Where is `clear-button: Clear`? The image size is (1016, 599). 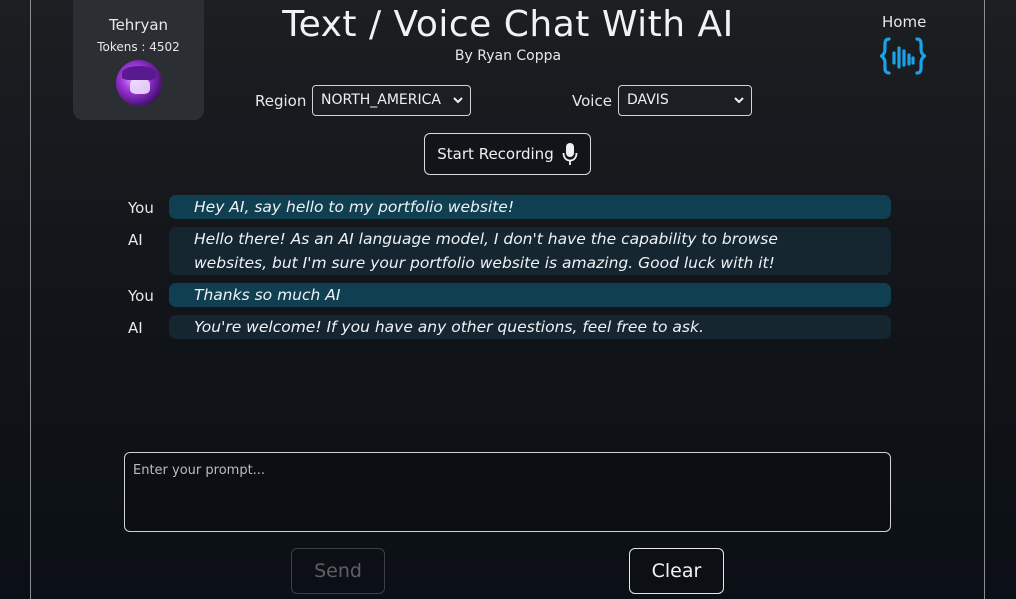
clear-button: Clear is located at coordinates (676, 571).